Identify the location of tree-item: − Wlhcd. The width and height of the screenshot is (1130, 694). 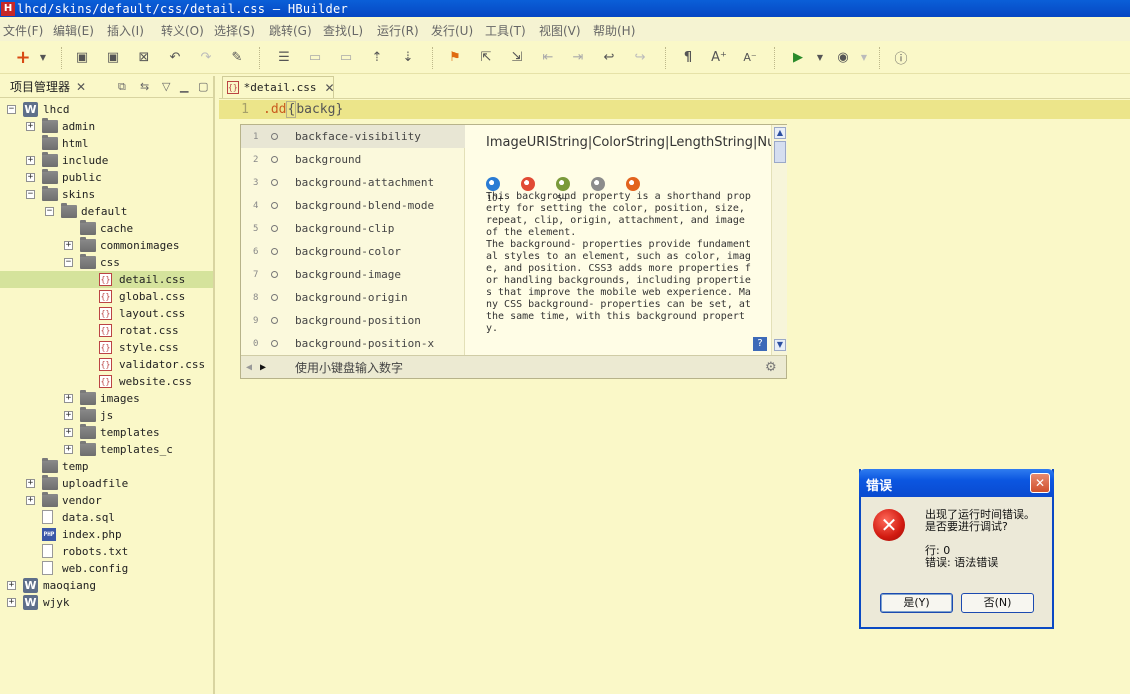
(106, 109).